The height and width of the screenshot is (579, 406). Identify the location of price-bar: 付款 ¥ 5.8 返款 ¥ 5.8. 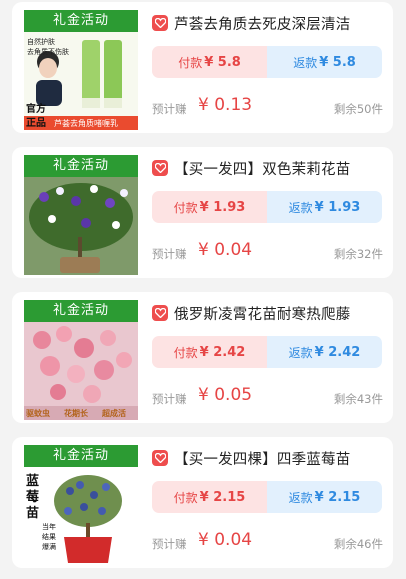
(267, 62).